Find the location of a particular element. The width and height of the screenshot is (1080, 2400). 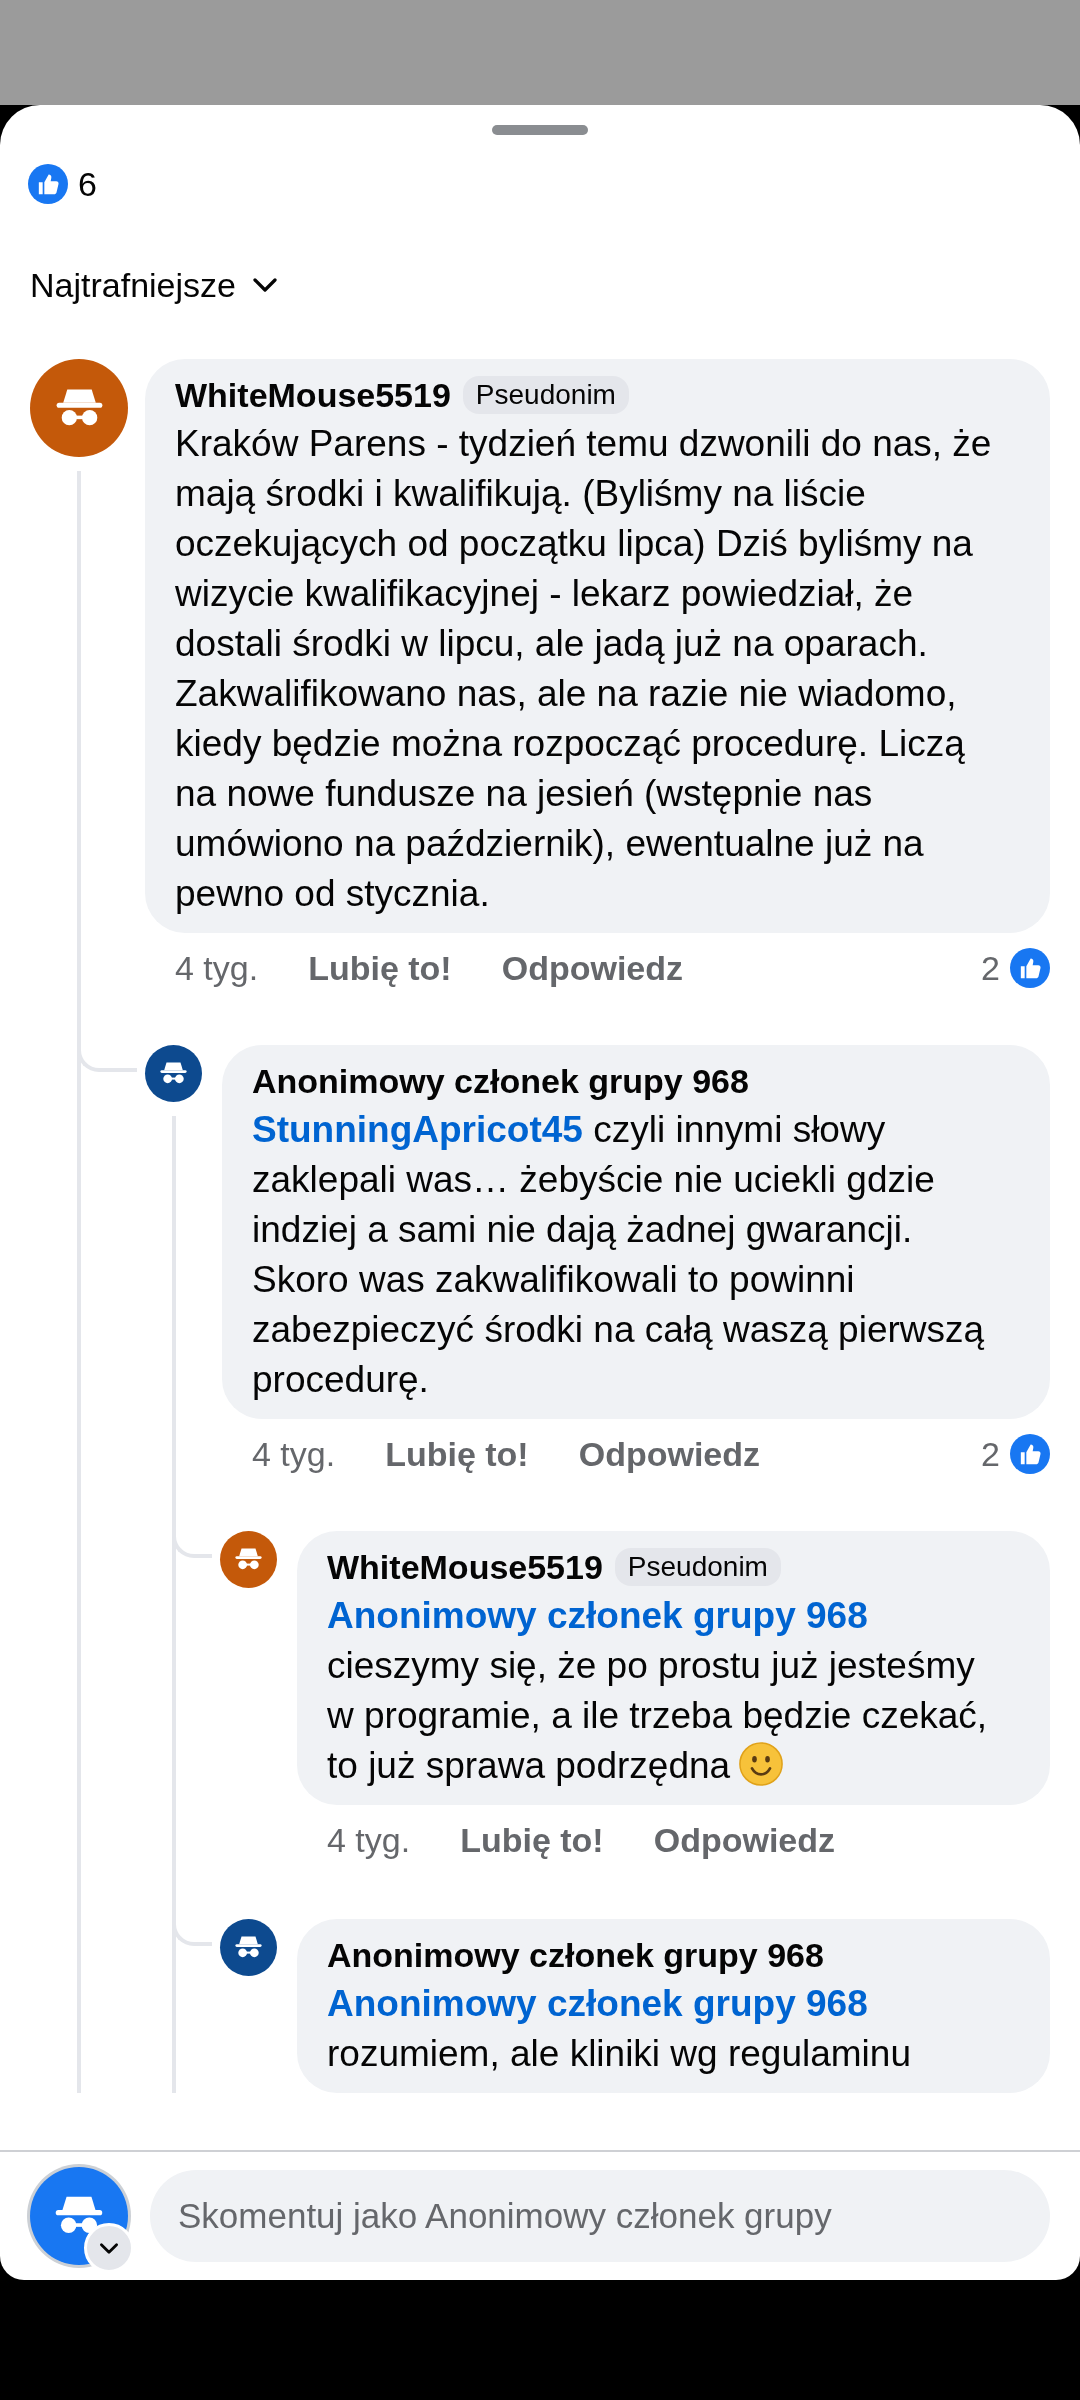

comment-field: Skomentuj jako Anonimowy członek grupy is located at coordinates (600, 2216).